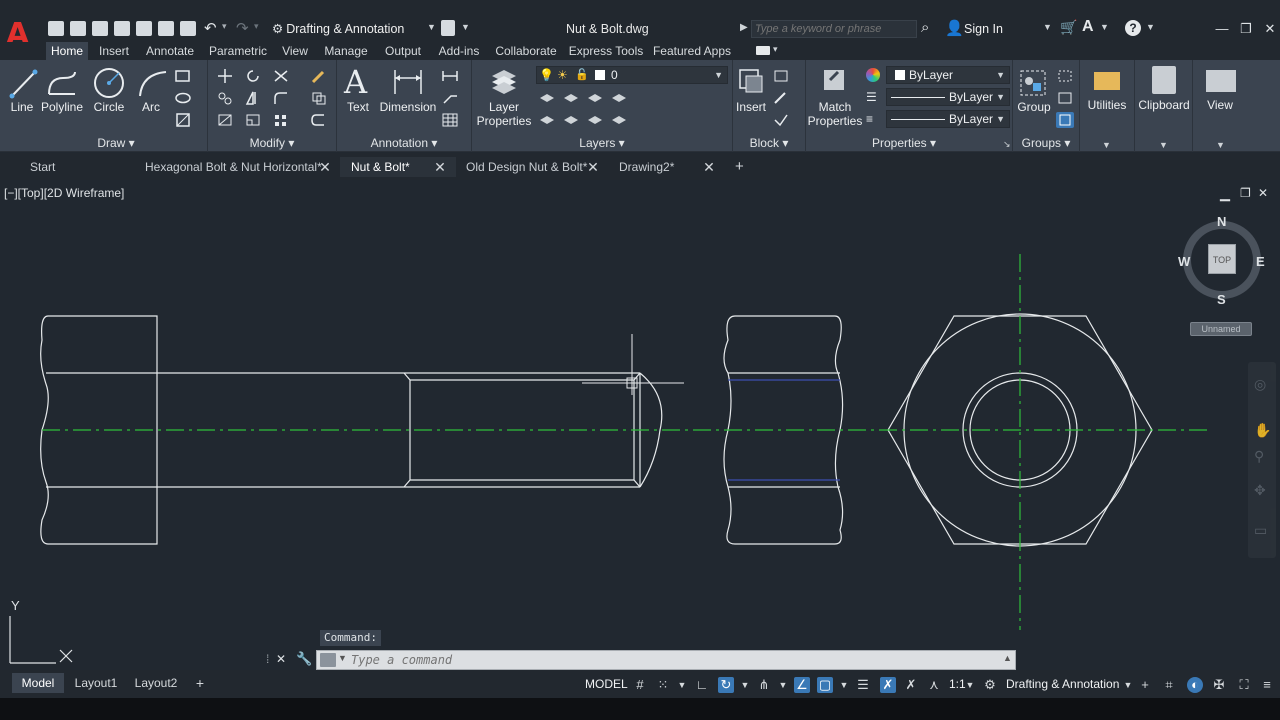 The height and width of the screenshot is (720, 1280). I want to click on object-snap-tracking-icon: ∠, so click(802, 685).